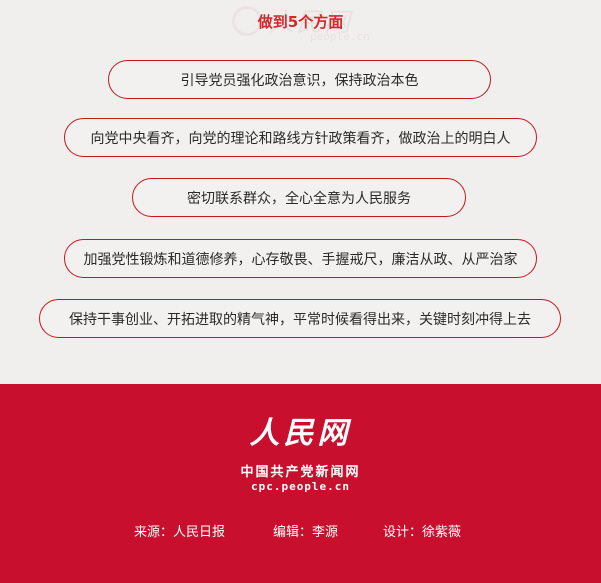 This screenshot has height=583, width=601. Describe the element at coordinates (300, 137) in the screenshot. I see `aspect-item-2: 向党中央看齐，向党的理论和路线方针政策看齐，做政治上的明白人` at that location.